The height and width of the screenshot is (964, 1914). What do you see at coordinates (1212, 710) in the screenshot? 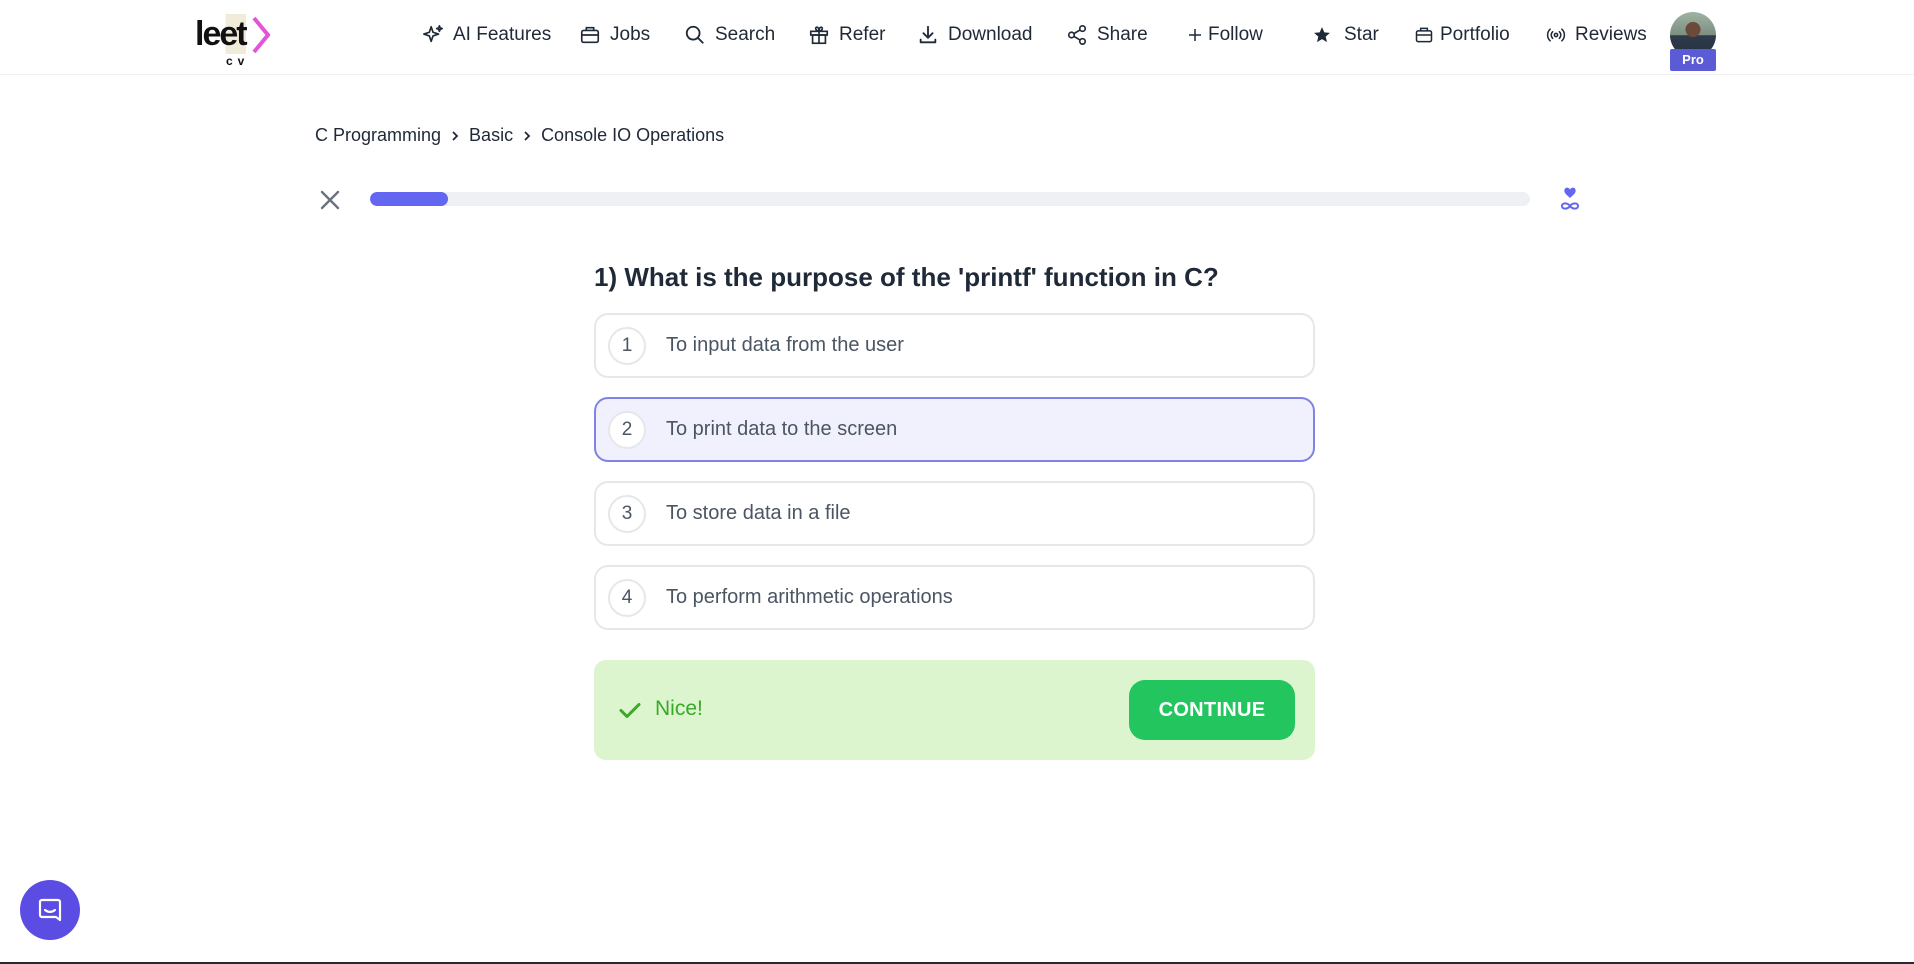
I see `continue-button: CONTINUE` at bounding box center [1212, 710].